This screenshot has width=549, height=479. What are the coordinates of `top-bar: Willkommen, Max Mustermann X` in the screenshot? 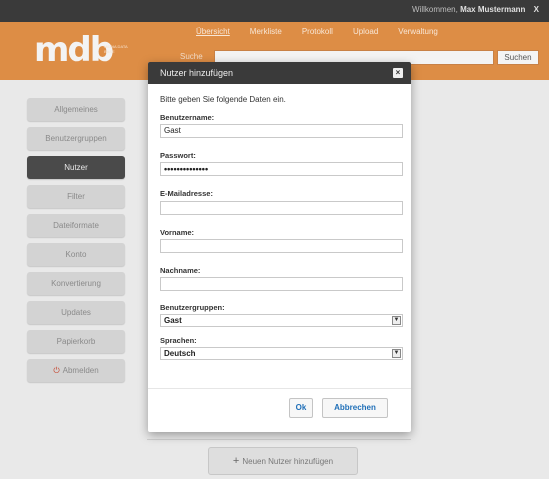 It's located at (274, 11).